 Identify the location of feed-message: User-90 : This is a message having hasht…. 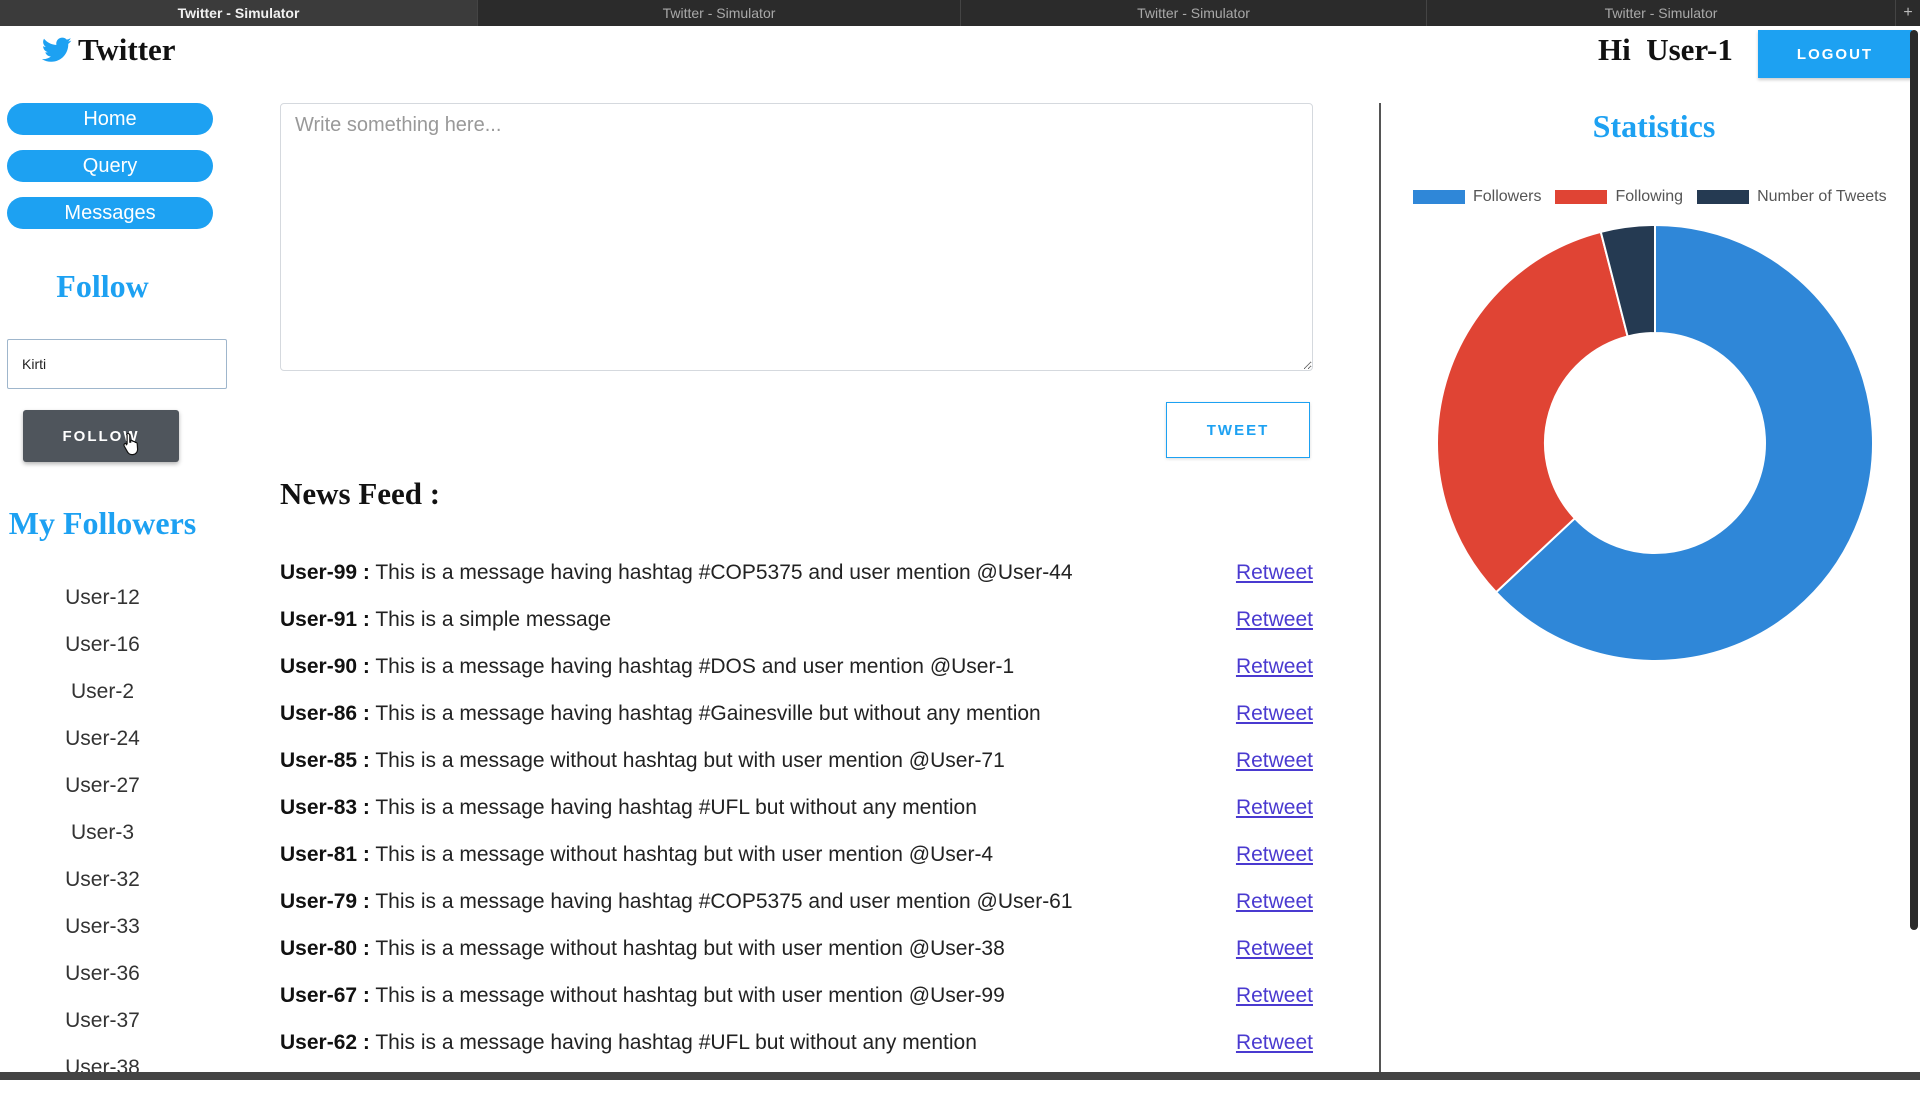
(647, 667).